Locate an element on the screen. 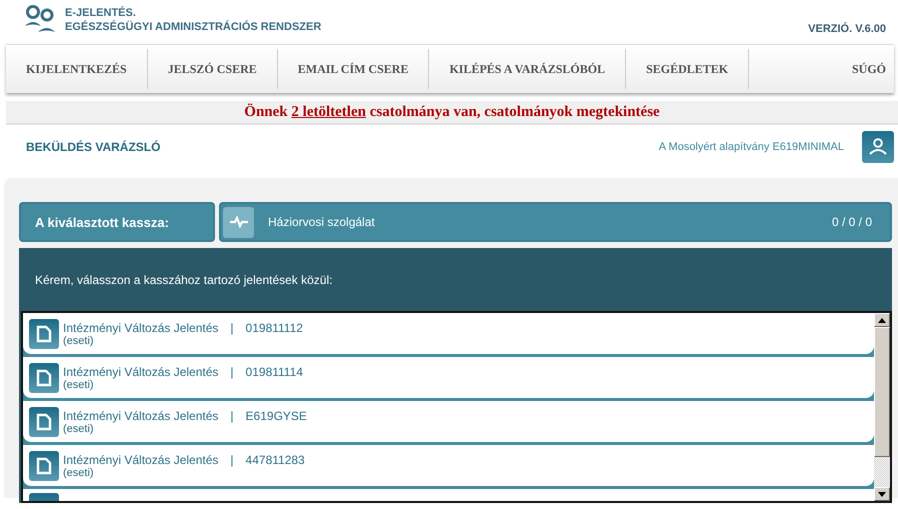  nav-link: JELSZÓ CSERE is located at coordinates (213, 69).